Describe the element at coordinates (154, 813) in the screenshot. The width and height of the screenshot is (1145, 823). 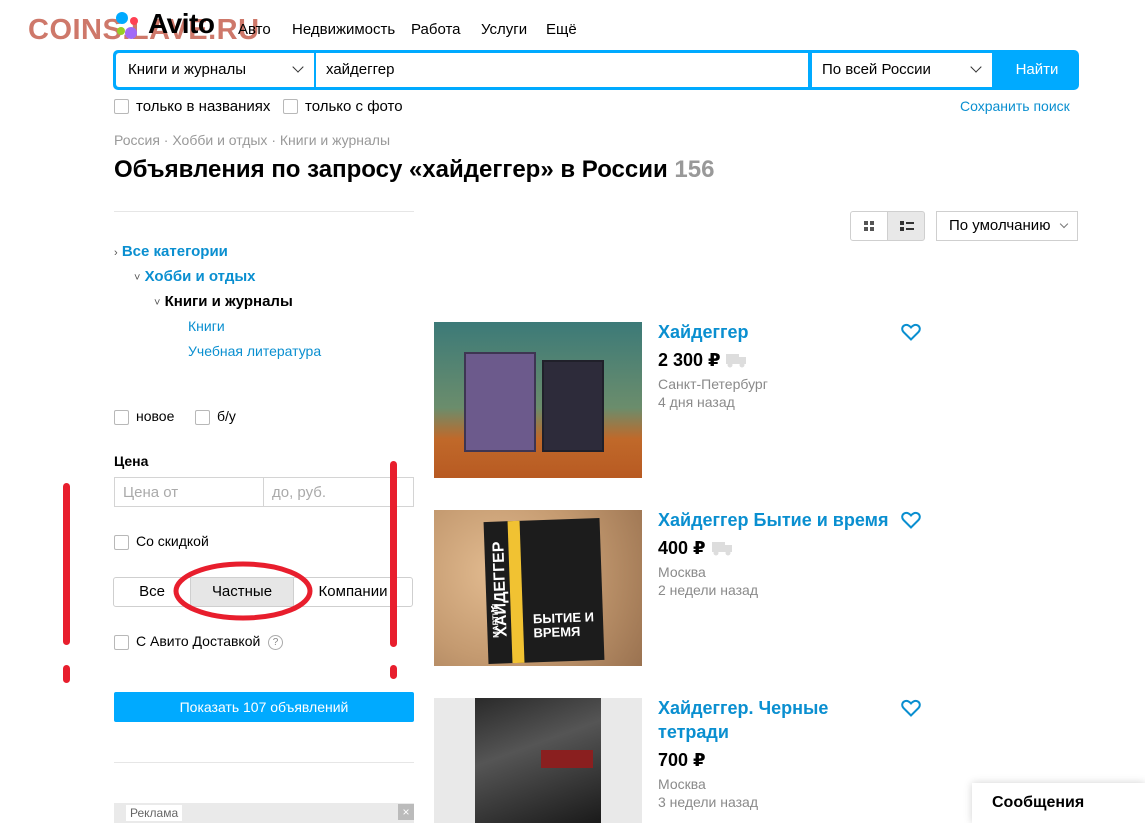
I see `ad-label: Реклама` at that location.